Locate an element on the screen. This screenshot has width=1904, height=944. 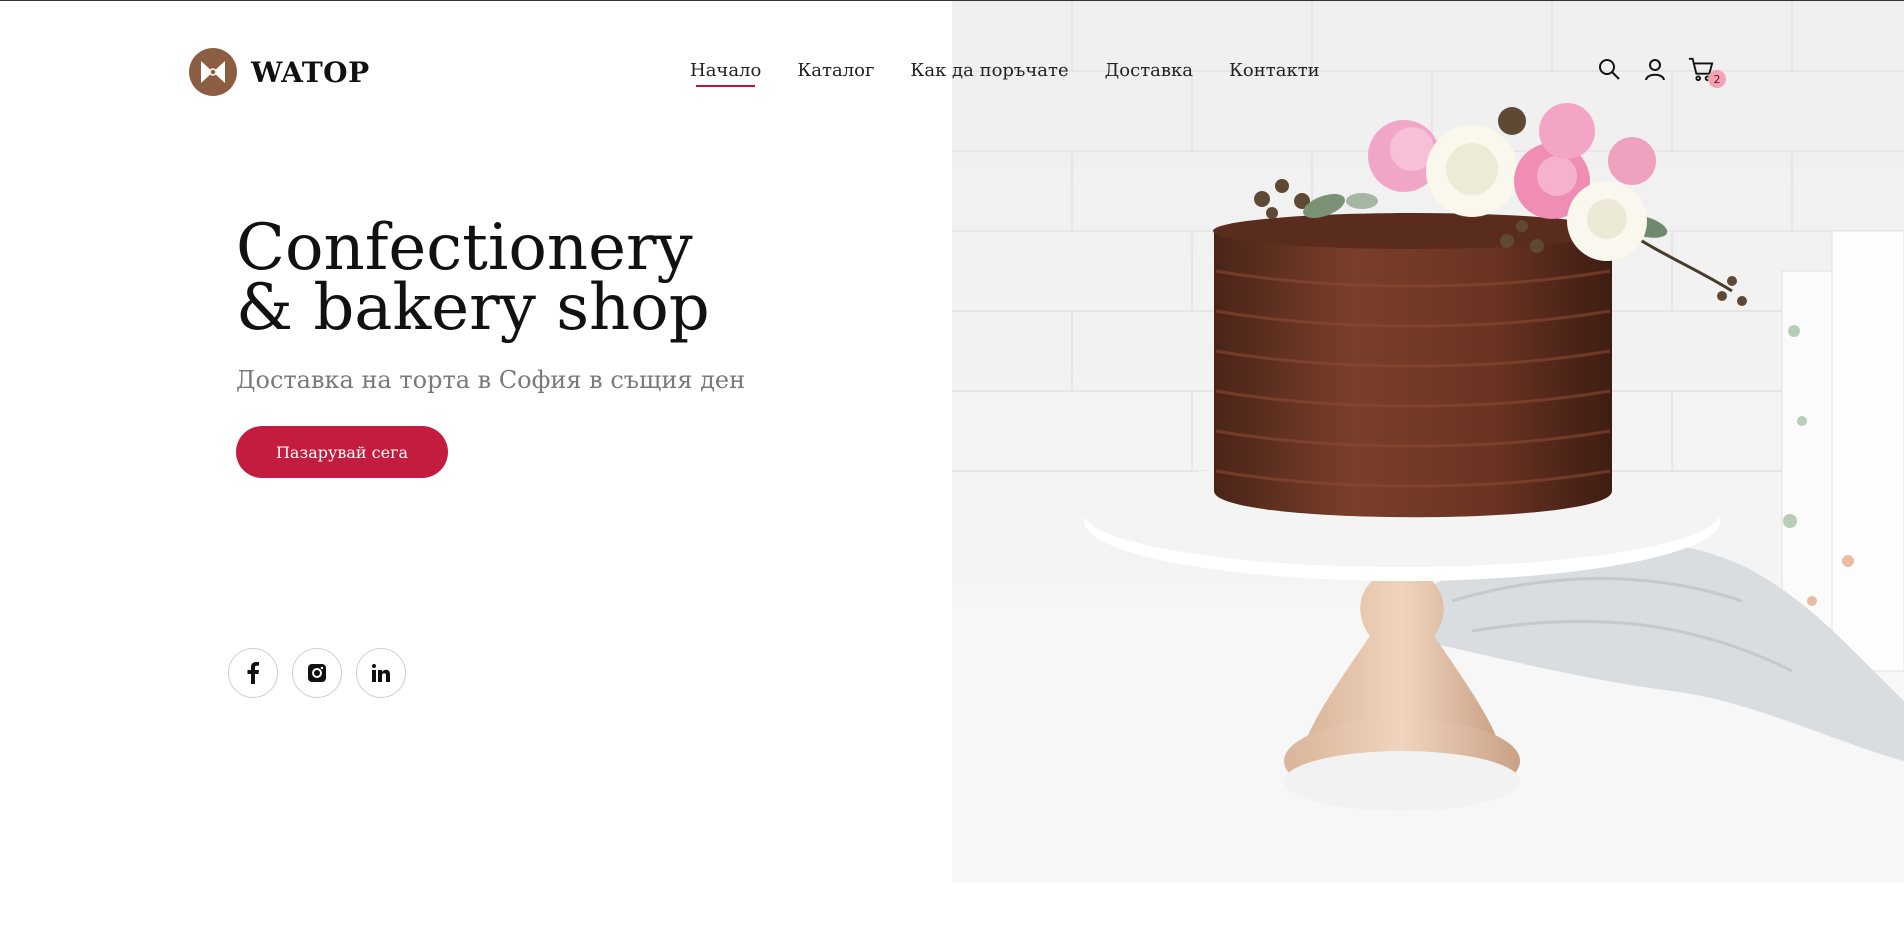
hero-title: Confectionery & bakery shop is located at coordinates (473, 278).